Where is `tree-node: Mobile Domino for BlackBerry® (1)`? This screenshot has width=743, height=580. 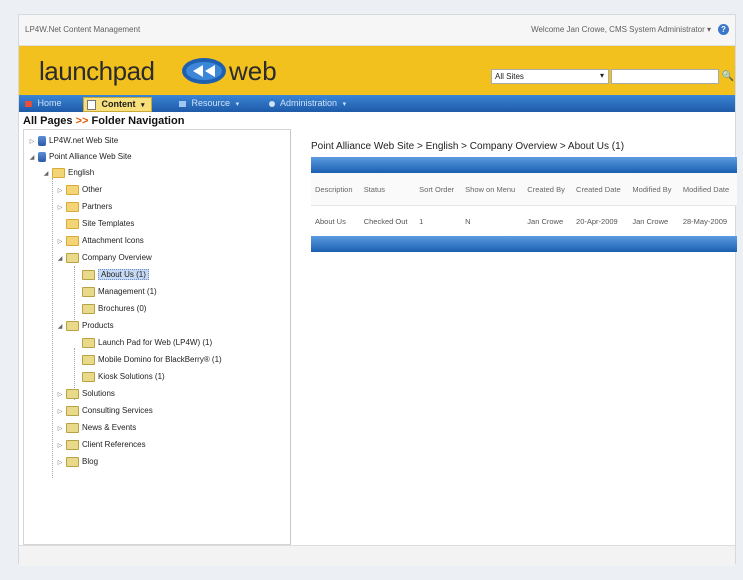 tree-node: Mobile Domino for BlackBerry® (1) is located at coordinates (151, 360).